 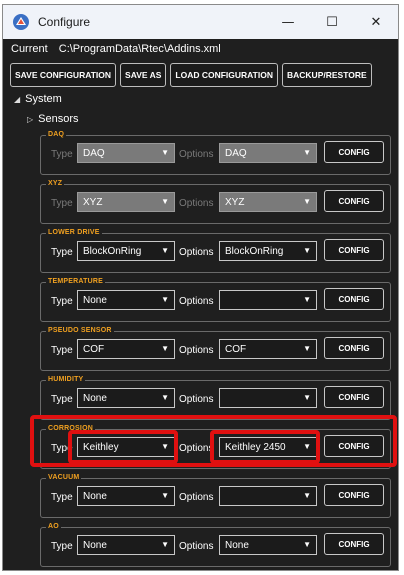 I want to click on options-select-value: None, so click(x=237, y=545).